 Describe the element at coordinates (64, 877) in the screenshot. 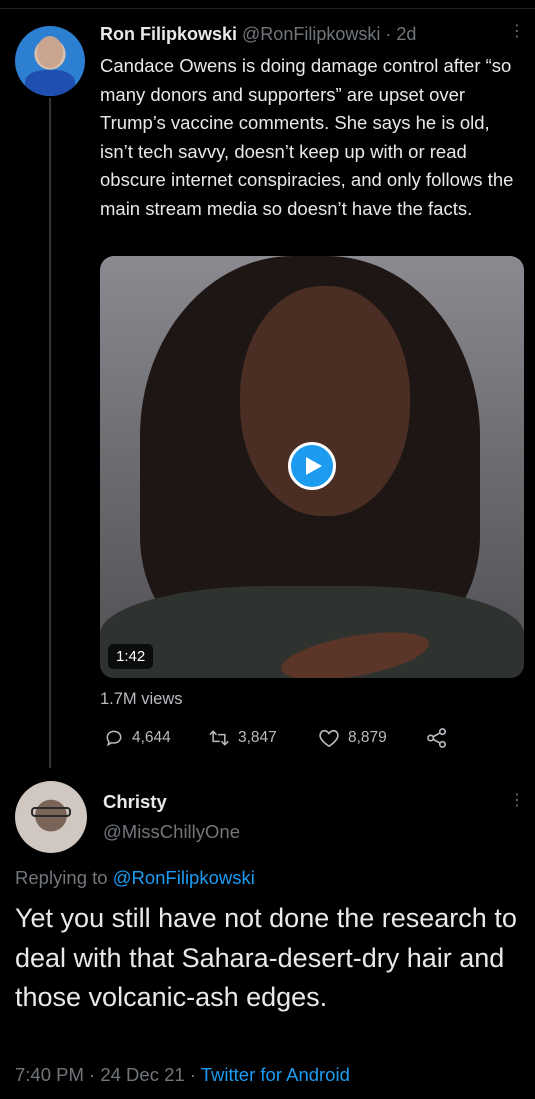

I see `replying-prefix: Replying to` at that location.